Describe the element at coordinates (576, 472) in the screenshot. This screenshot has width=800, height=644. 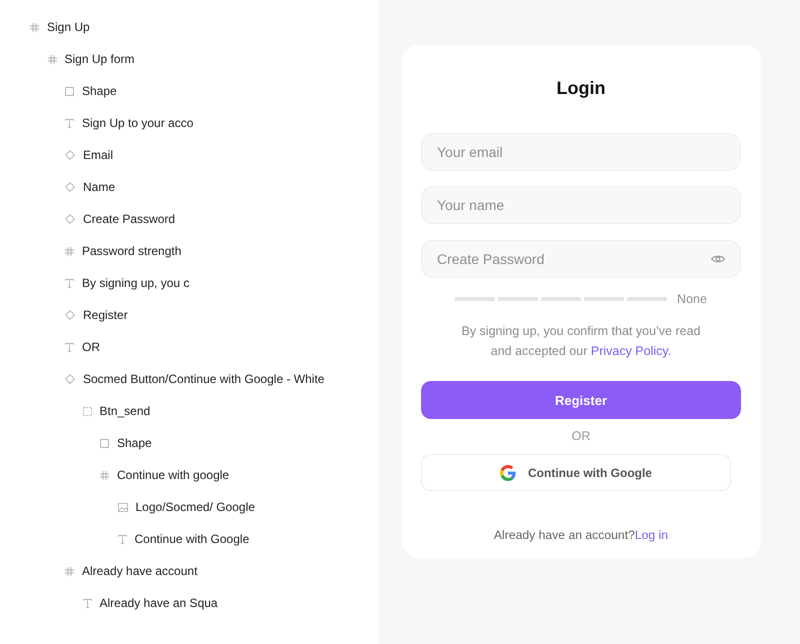
I see `google-button: Continue with Google` at that location.